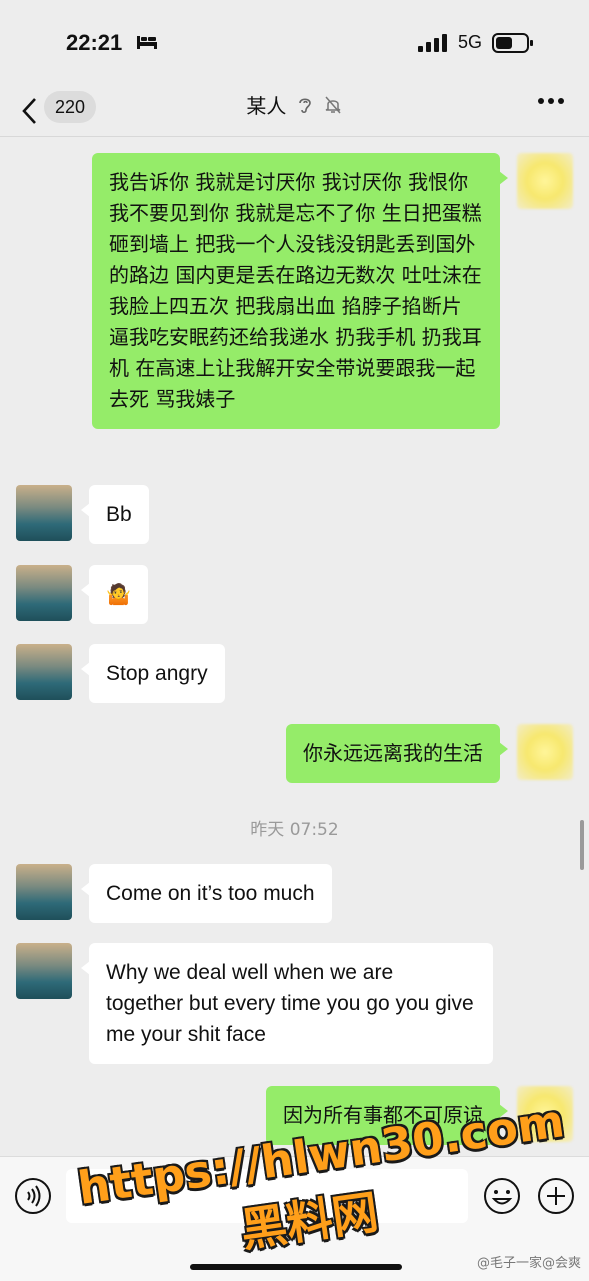 Image resolution: width=589 pixels, height=1281 pixels. Describe the element at coordinates (266, 106) in the screenshot. I see `chat-title: 某人` at that location.